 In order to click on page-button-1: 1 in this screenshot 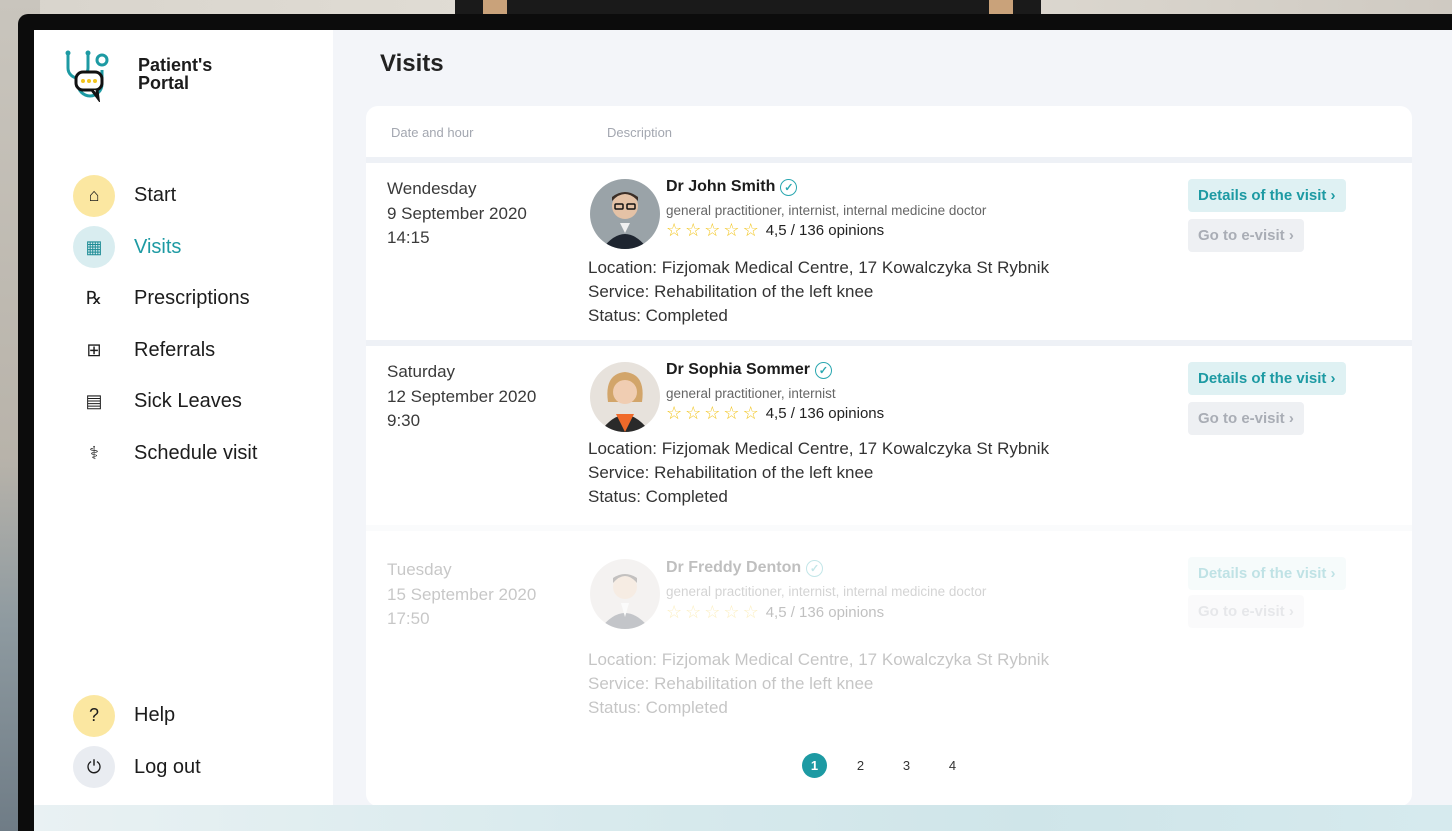, I will do `click(814, 765)`.